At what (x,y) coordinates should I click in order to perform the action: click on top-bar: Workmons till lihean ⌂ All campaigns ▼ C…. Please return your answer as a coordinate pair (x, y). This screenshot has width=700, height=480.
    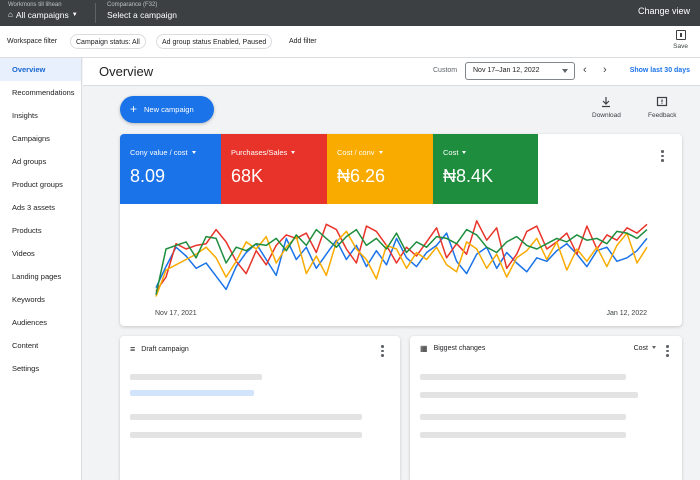
    Looking at the image, I should click on (350, 13).